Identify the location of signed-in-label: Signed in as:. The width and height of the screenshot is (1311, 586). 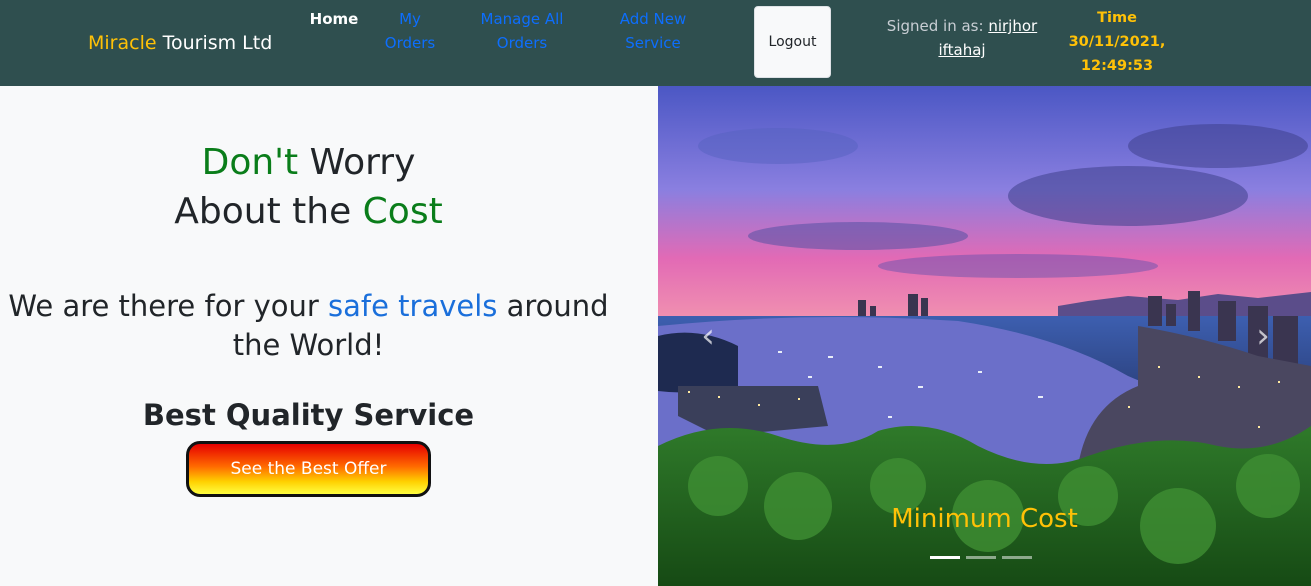
(937, 26).